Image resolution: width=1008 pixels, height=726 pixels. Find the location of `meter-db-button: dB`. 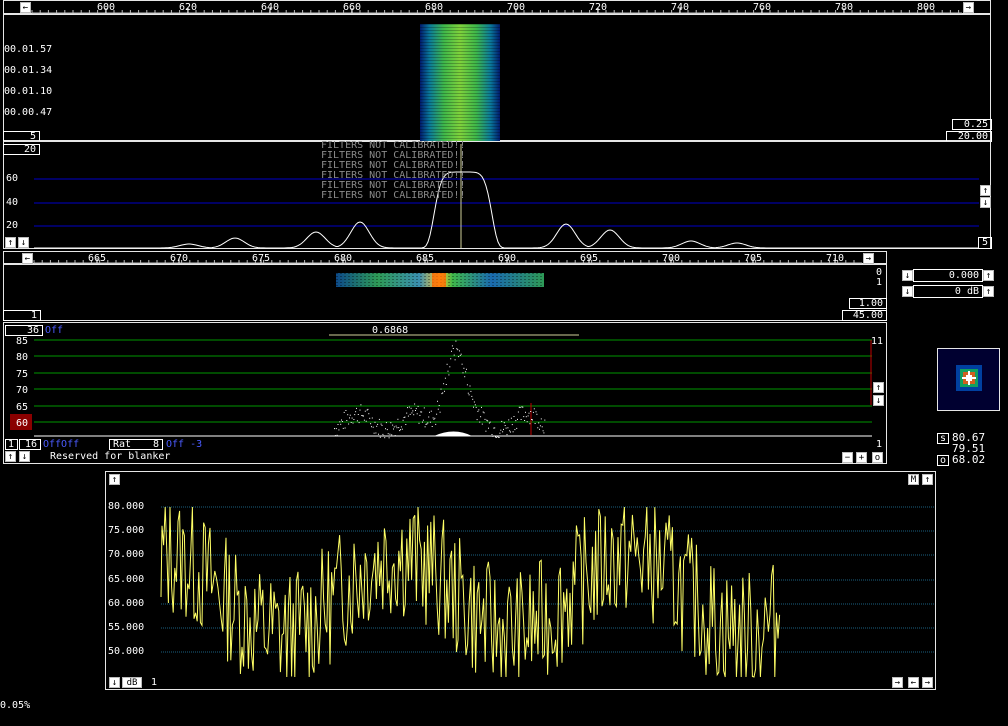

meter-db-button: dB is located at coordinates (132, 682).